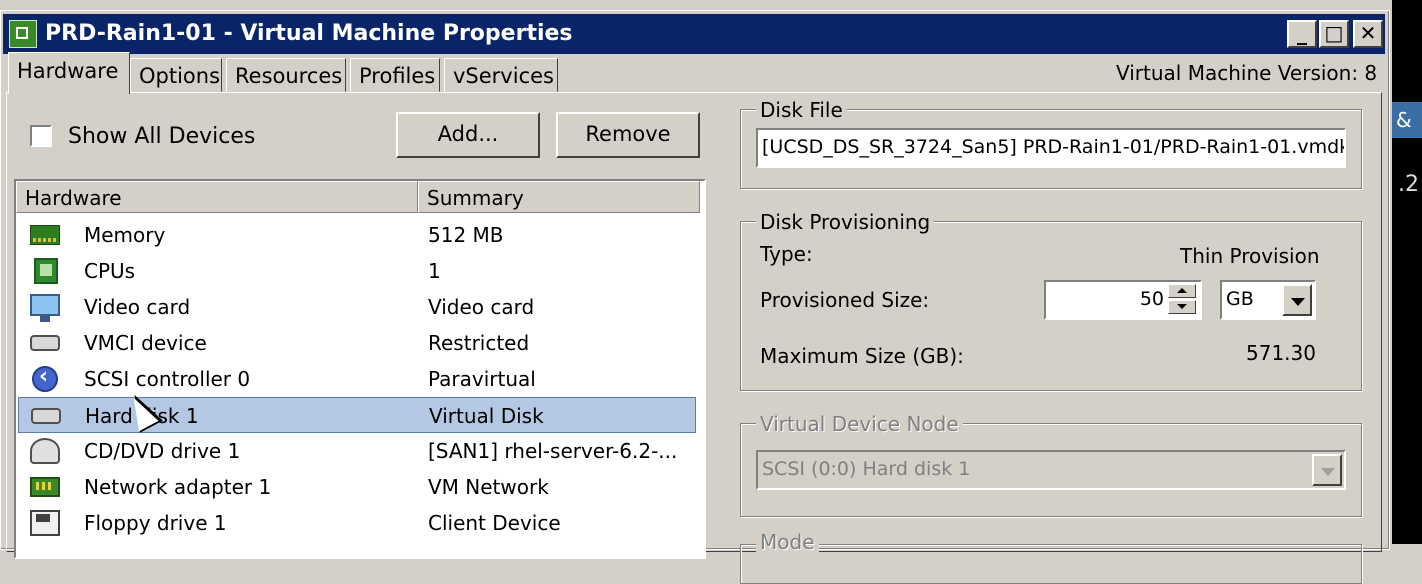 The height and width of the screenshot is (584, 1422). Describe the element at coordinates (434, 271) in the screenshot. I see `hardware-summary: 1` at that location.